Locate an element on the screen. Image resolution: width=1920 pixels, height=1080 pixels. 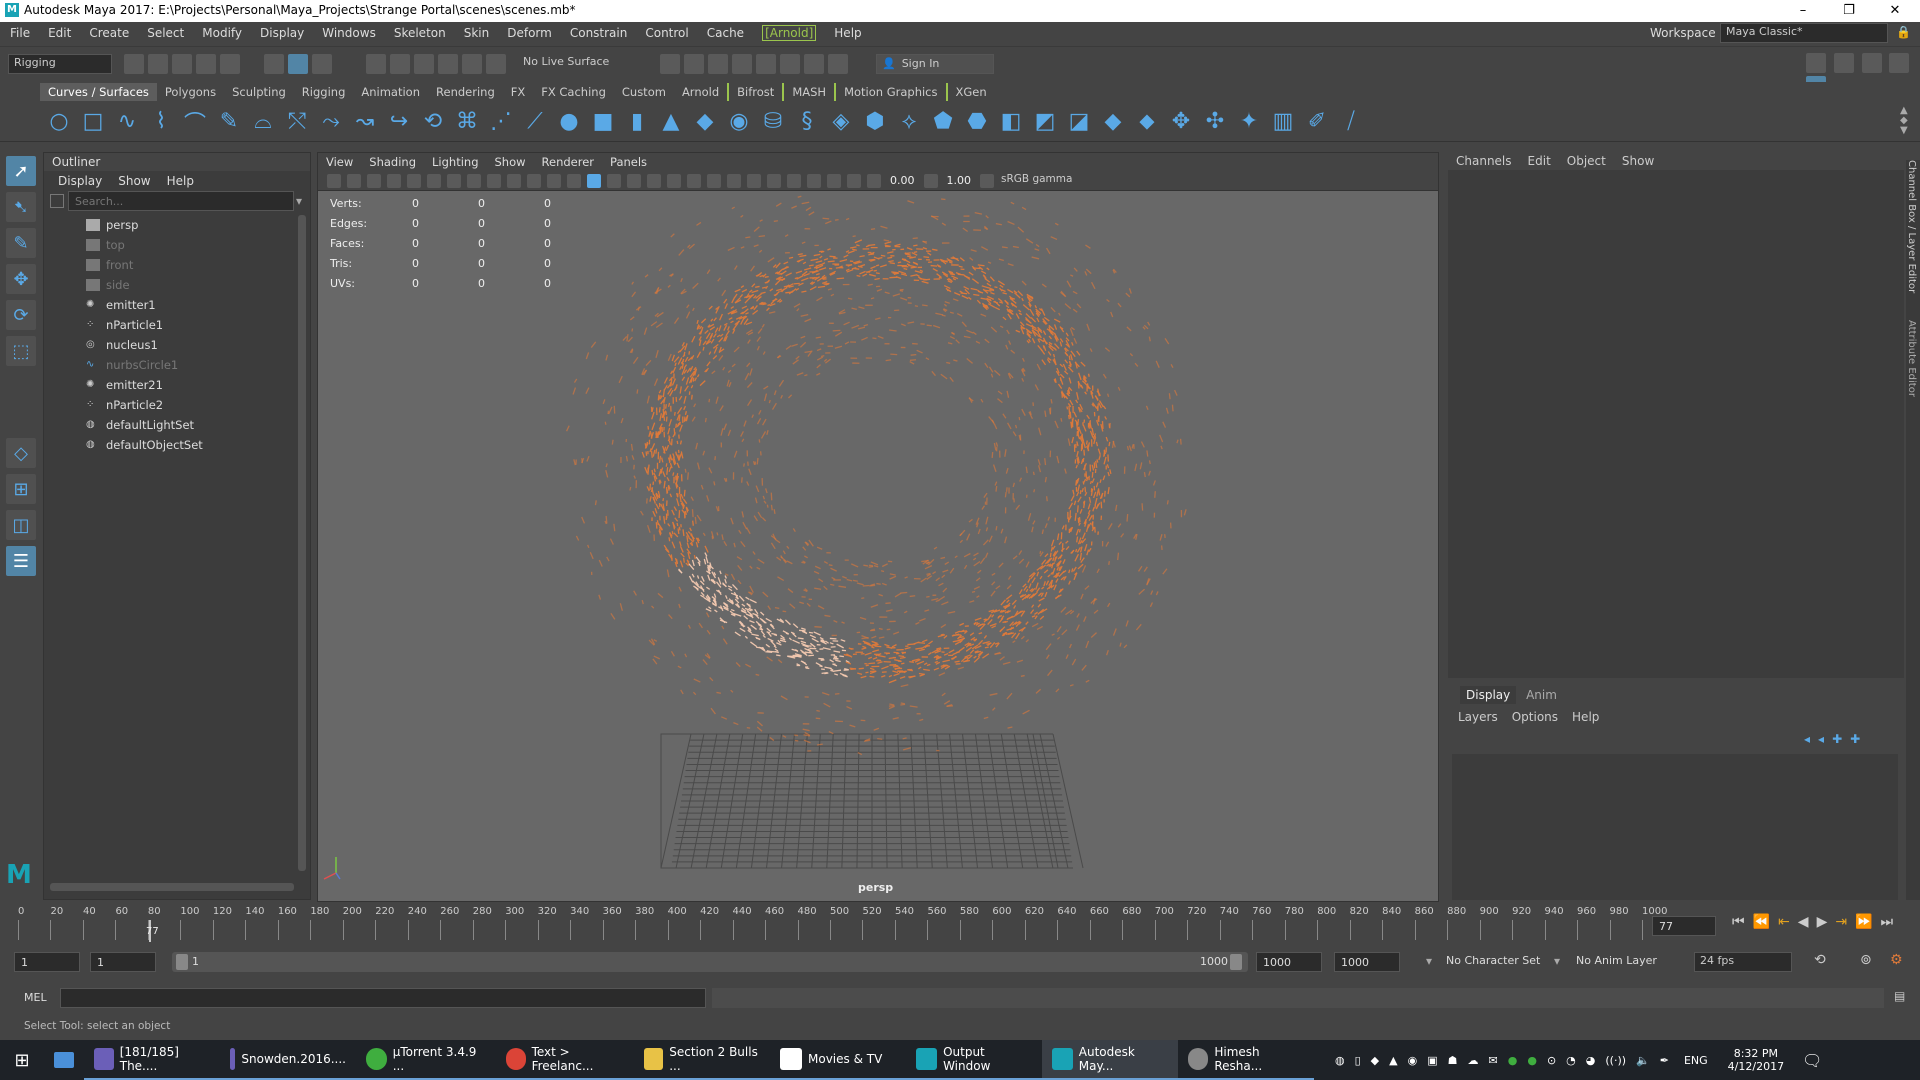
range-end-handle is located at coordinates (1236, 962).